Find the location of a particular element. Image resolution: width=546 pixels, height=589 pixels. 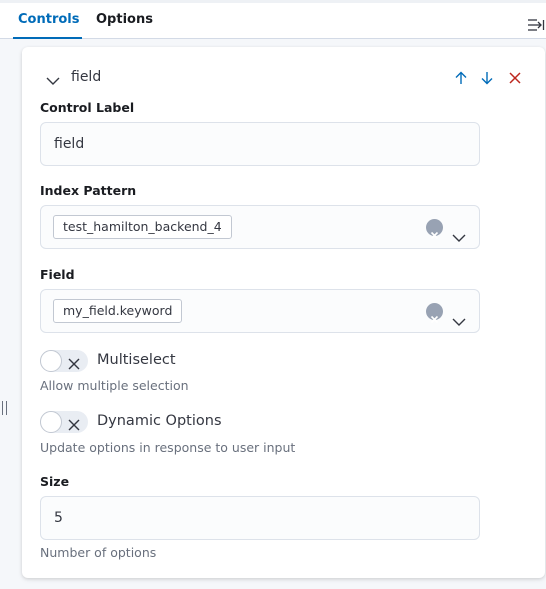

dynamic-options-switch is located at coordinates (64, 422).